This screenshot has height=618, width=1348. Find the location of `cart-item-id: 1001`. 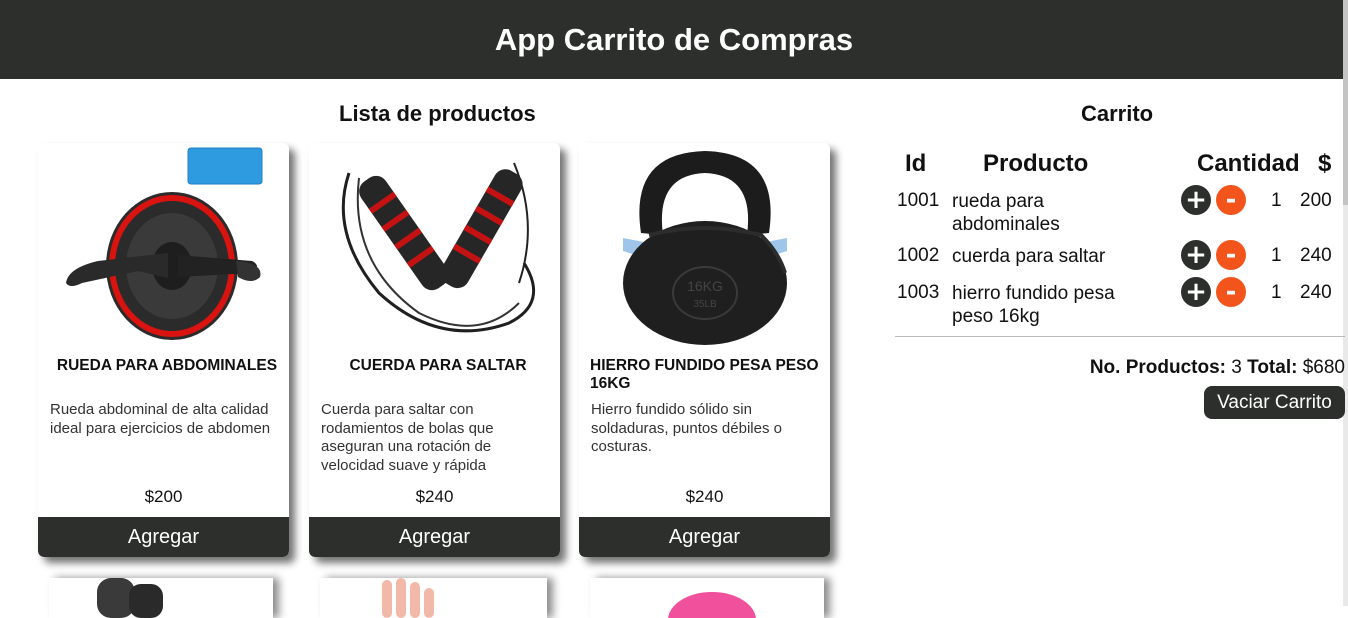

cart-item-id: 1001 is located at coordinates (918, 200).